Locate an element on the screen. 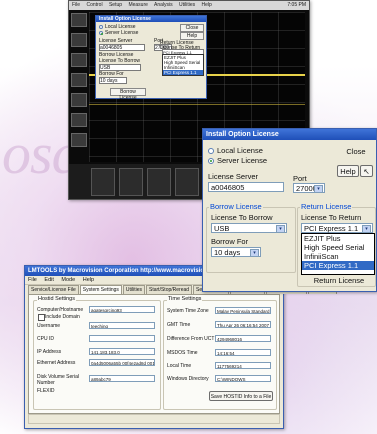 The height and width of the screenshot is (434, 377). hostid-label-disk-serial: Disk Volume Serial Number is located at coordinates (58, 380).